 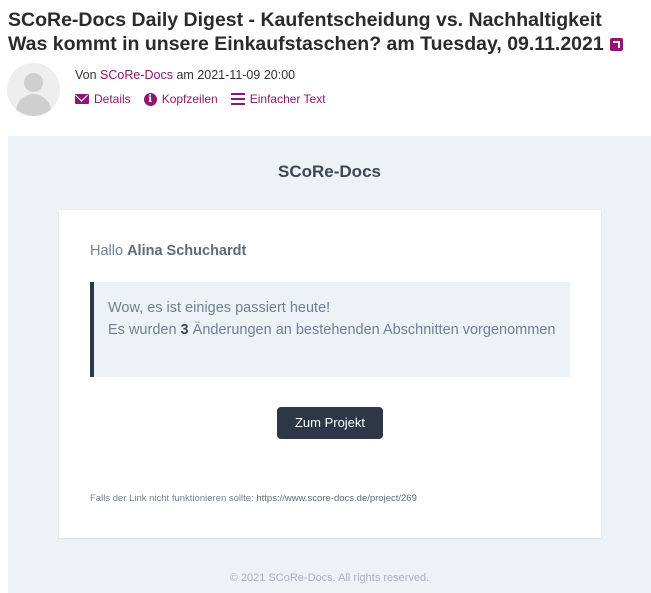 I want to click on date-prefix: am, so click(x=185, y=75).